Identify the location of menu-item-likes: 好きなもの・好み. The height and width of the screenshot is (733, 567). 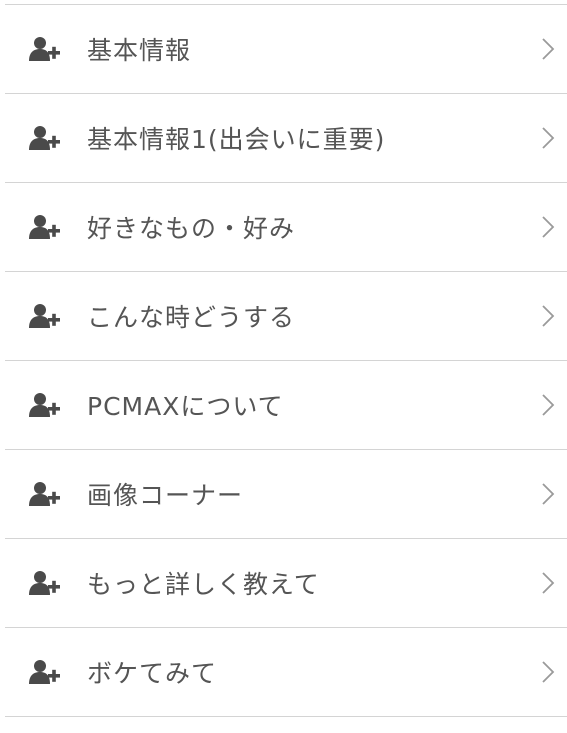
(286, 227).